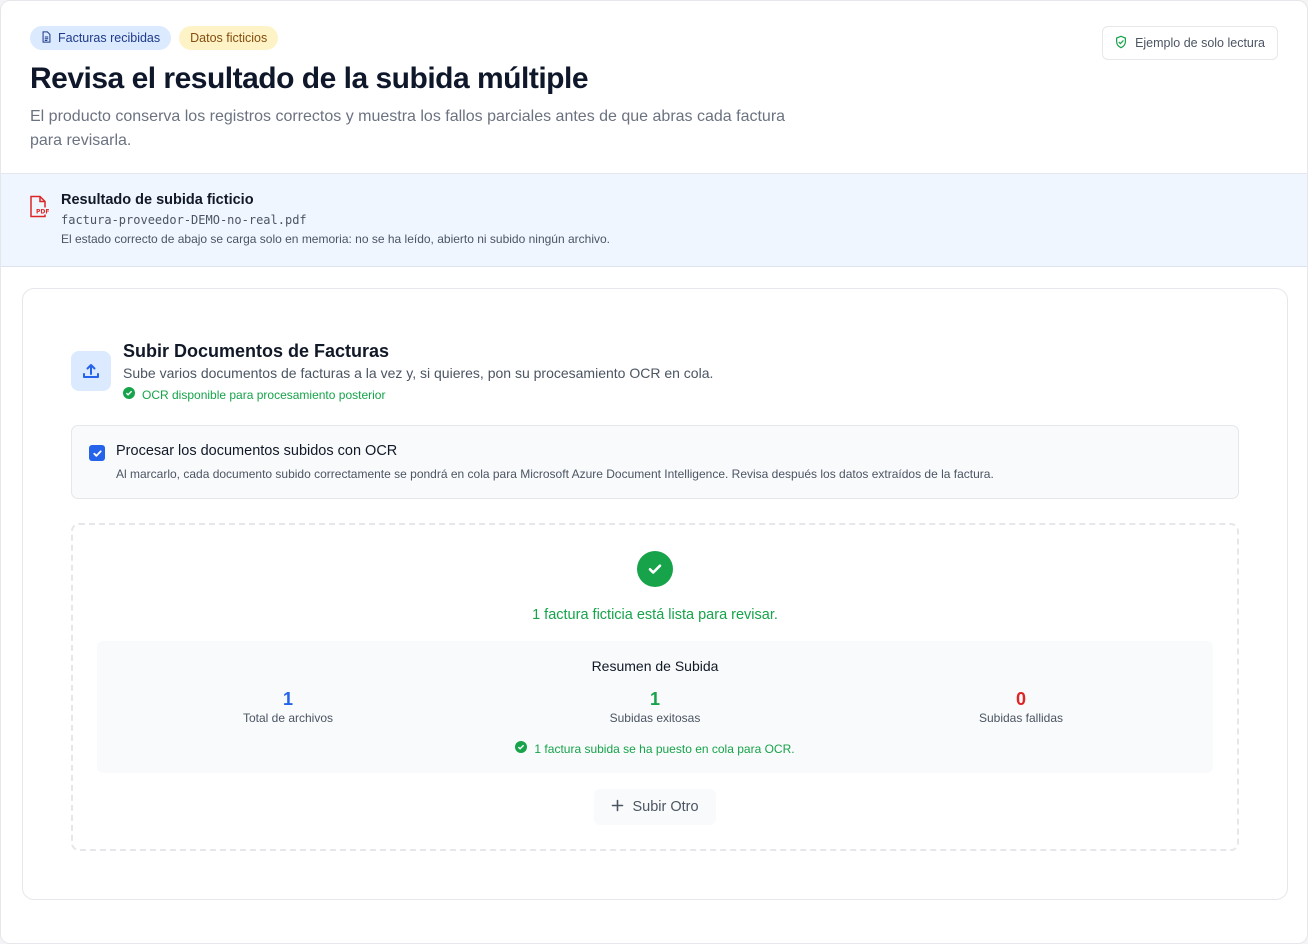  Describe the element at coordinates (38, 207) in the screenshot. I see `pdf-file-icon: PDF` at that location.